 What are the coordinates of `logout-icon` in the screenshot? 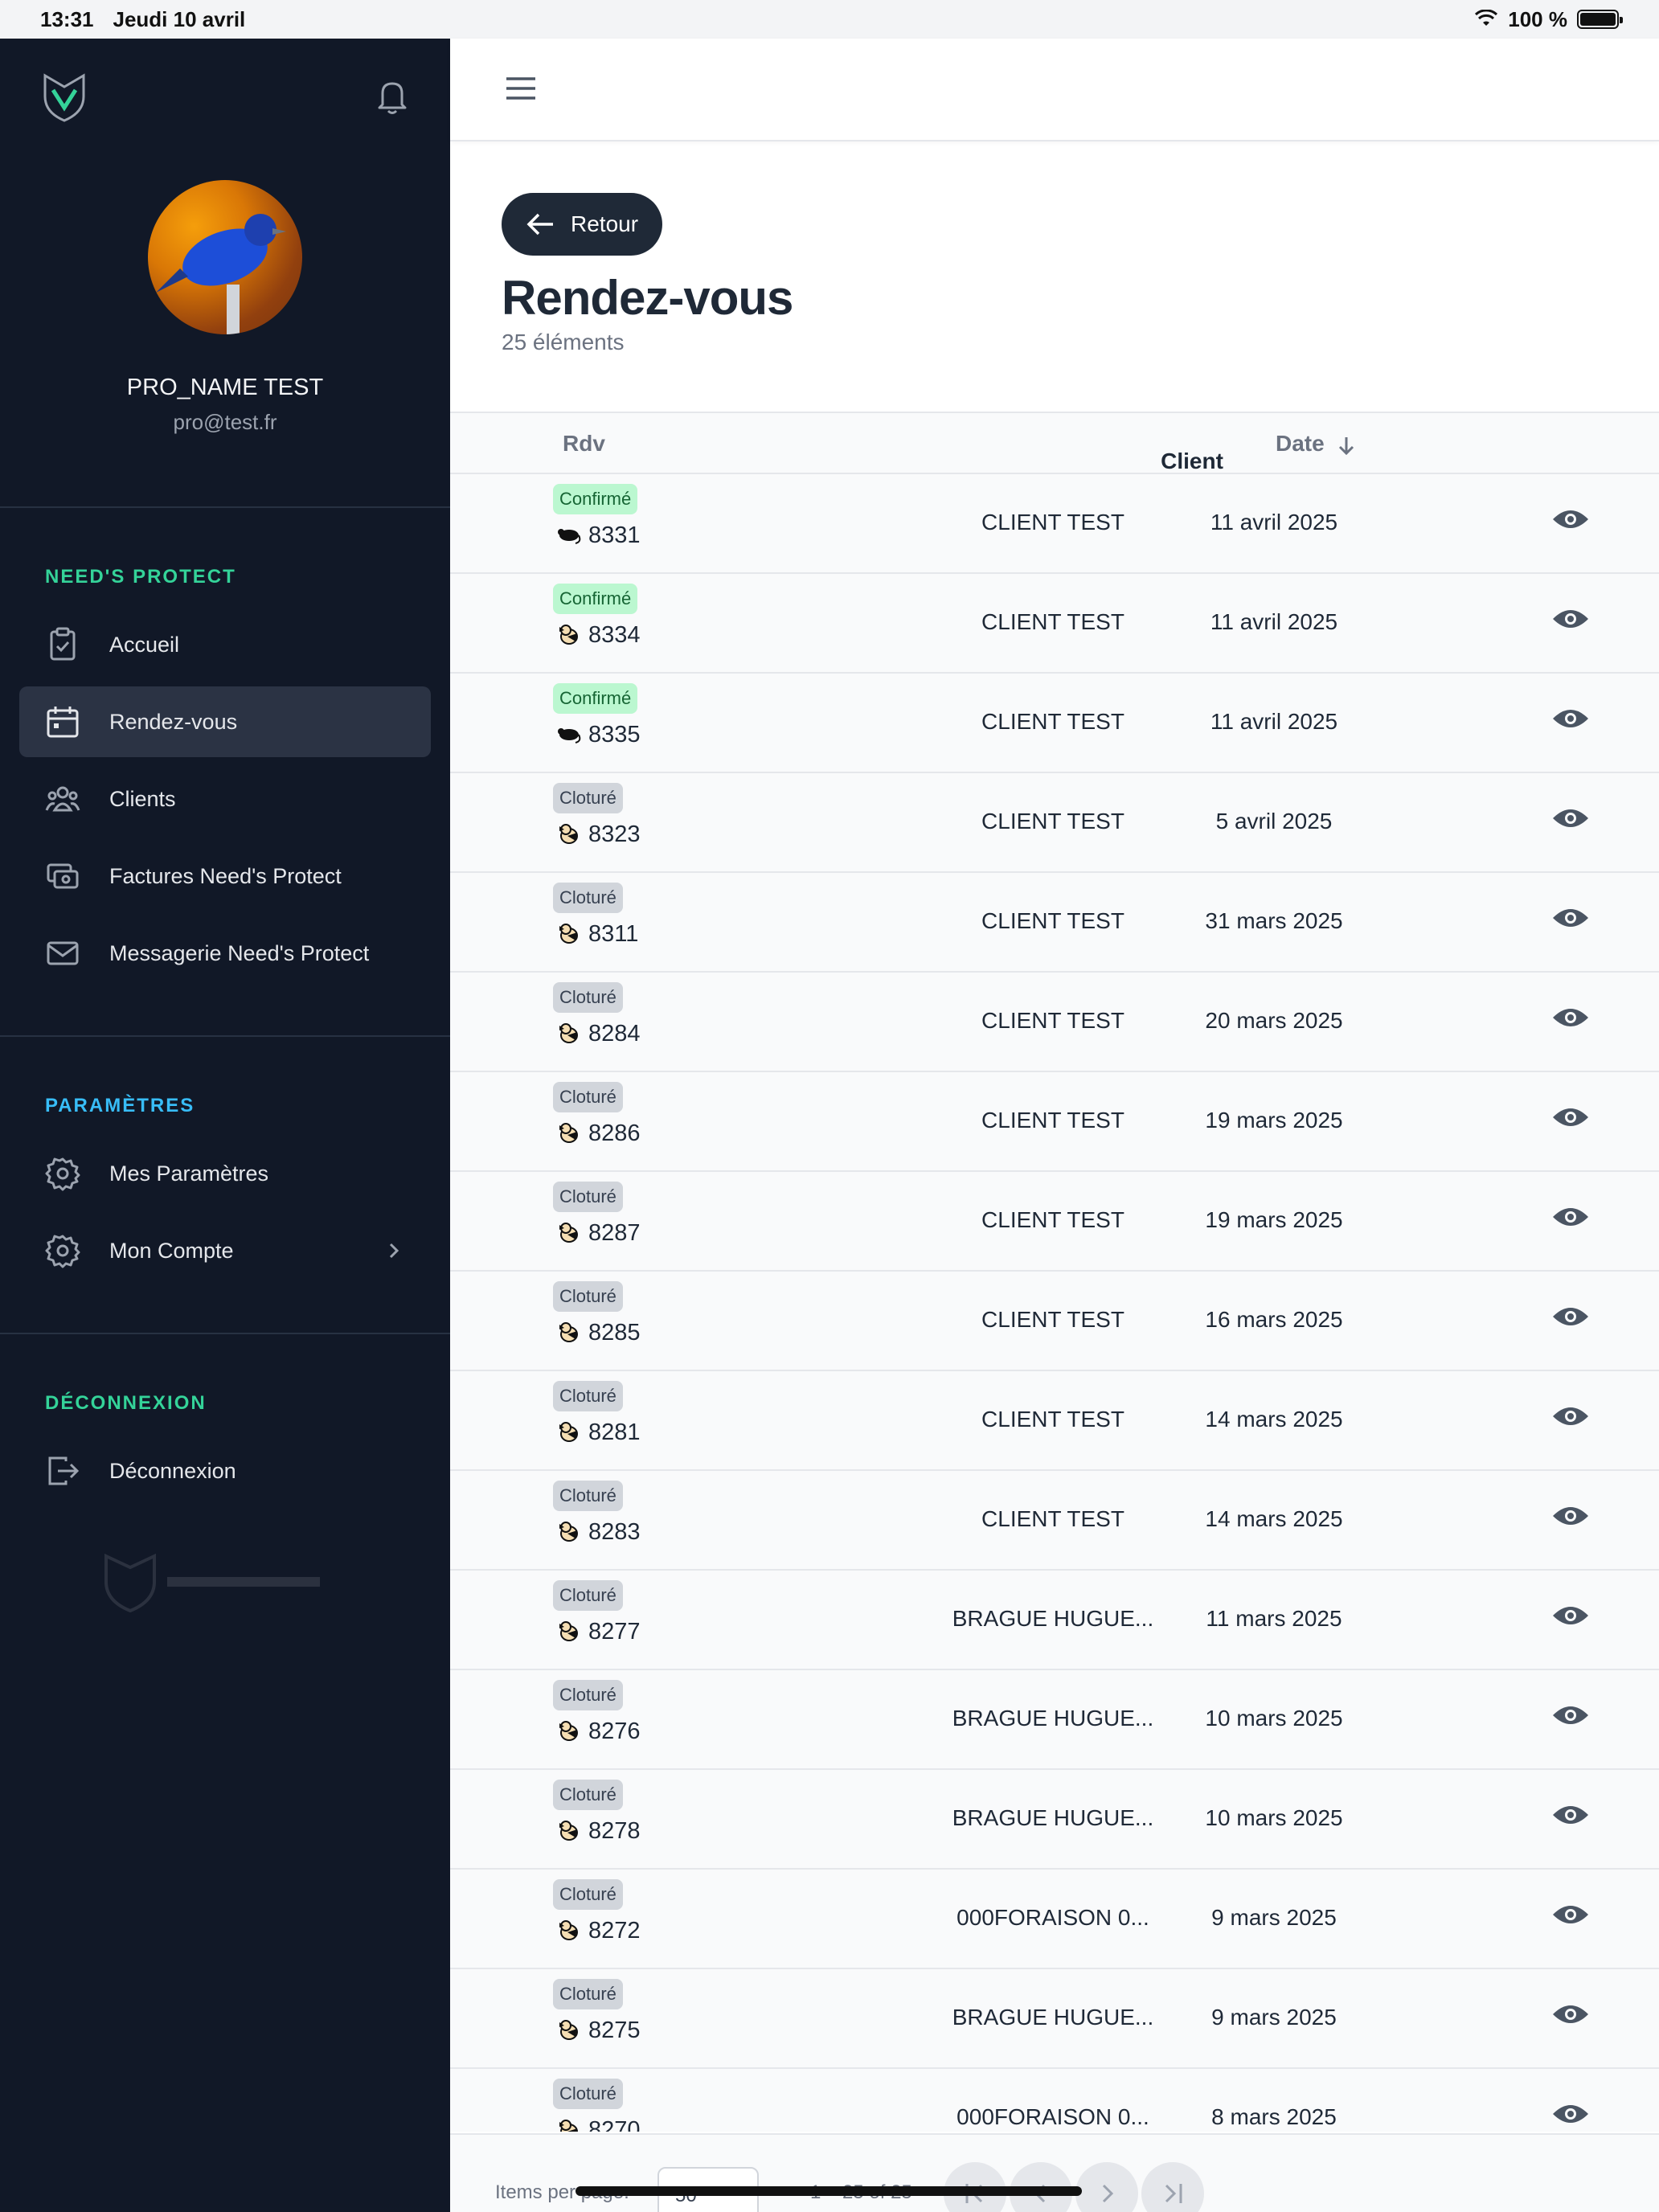 It's located at (64, 1470).